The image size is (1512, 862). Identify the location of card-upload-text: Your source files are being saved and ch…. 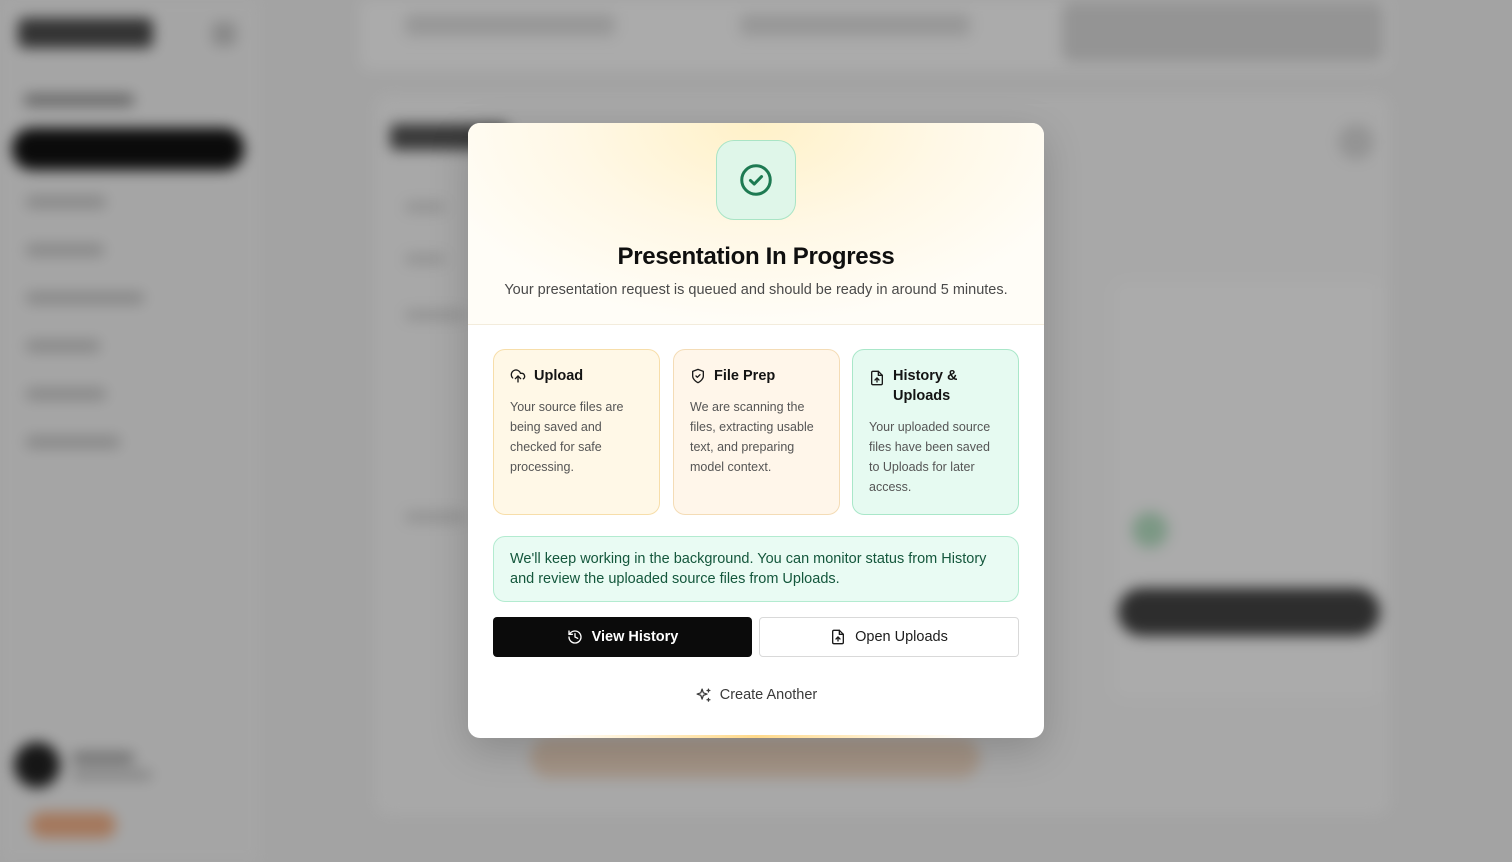
(567, 437).